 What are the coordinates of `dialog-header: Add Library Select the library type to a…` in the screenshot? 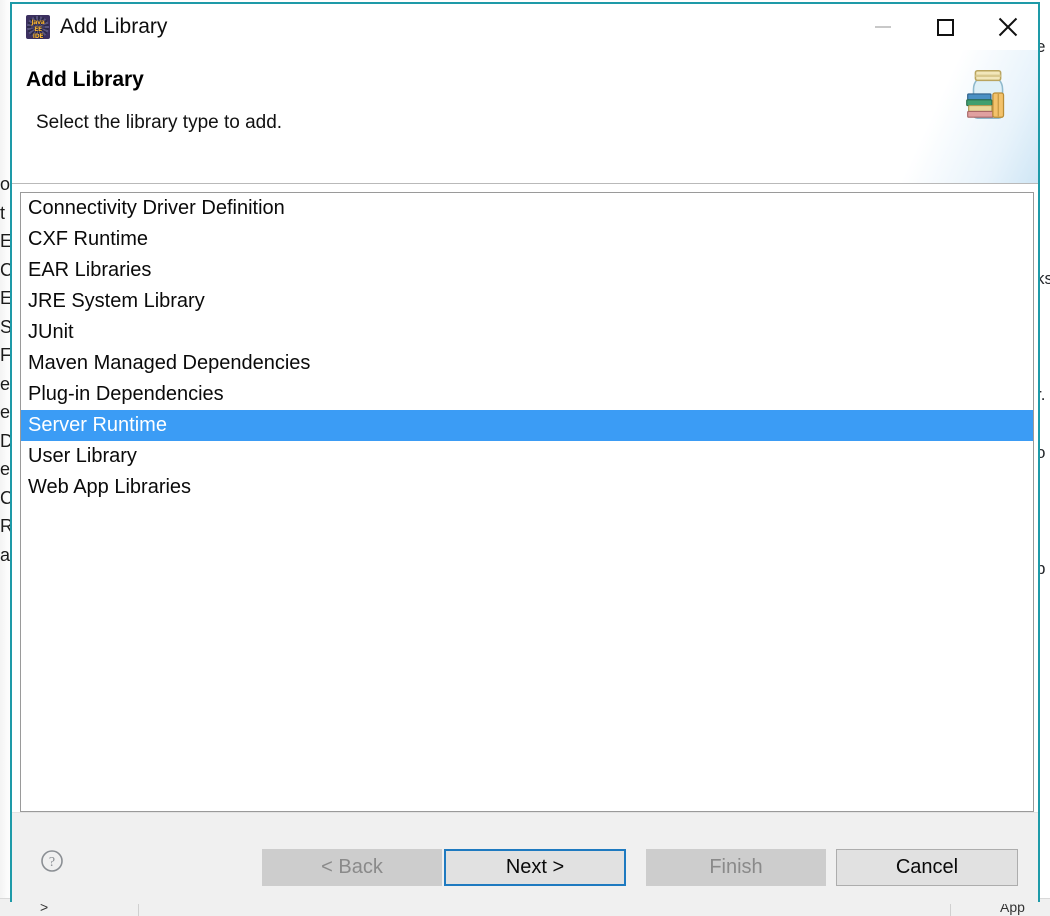 It's located at (525, 117).